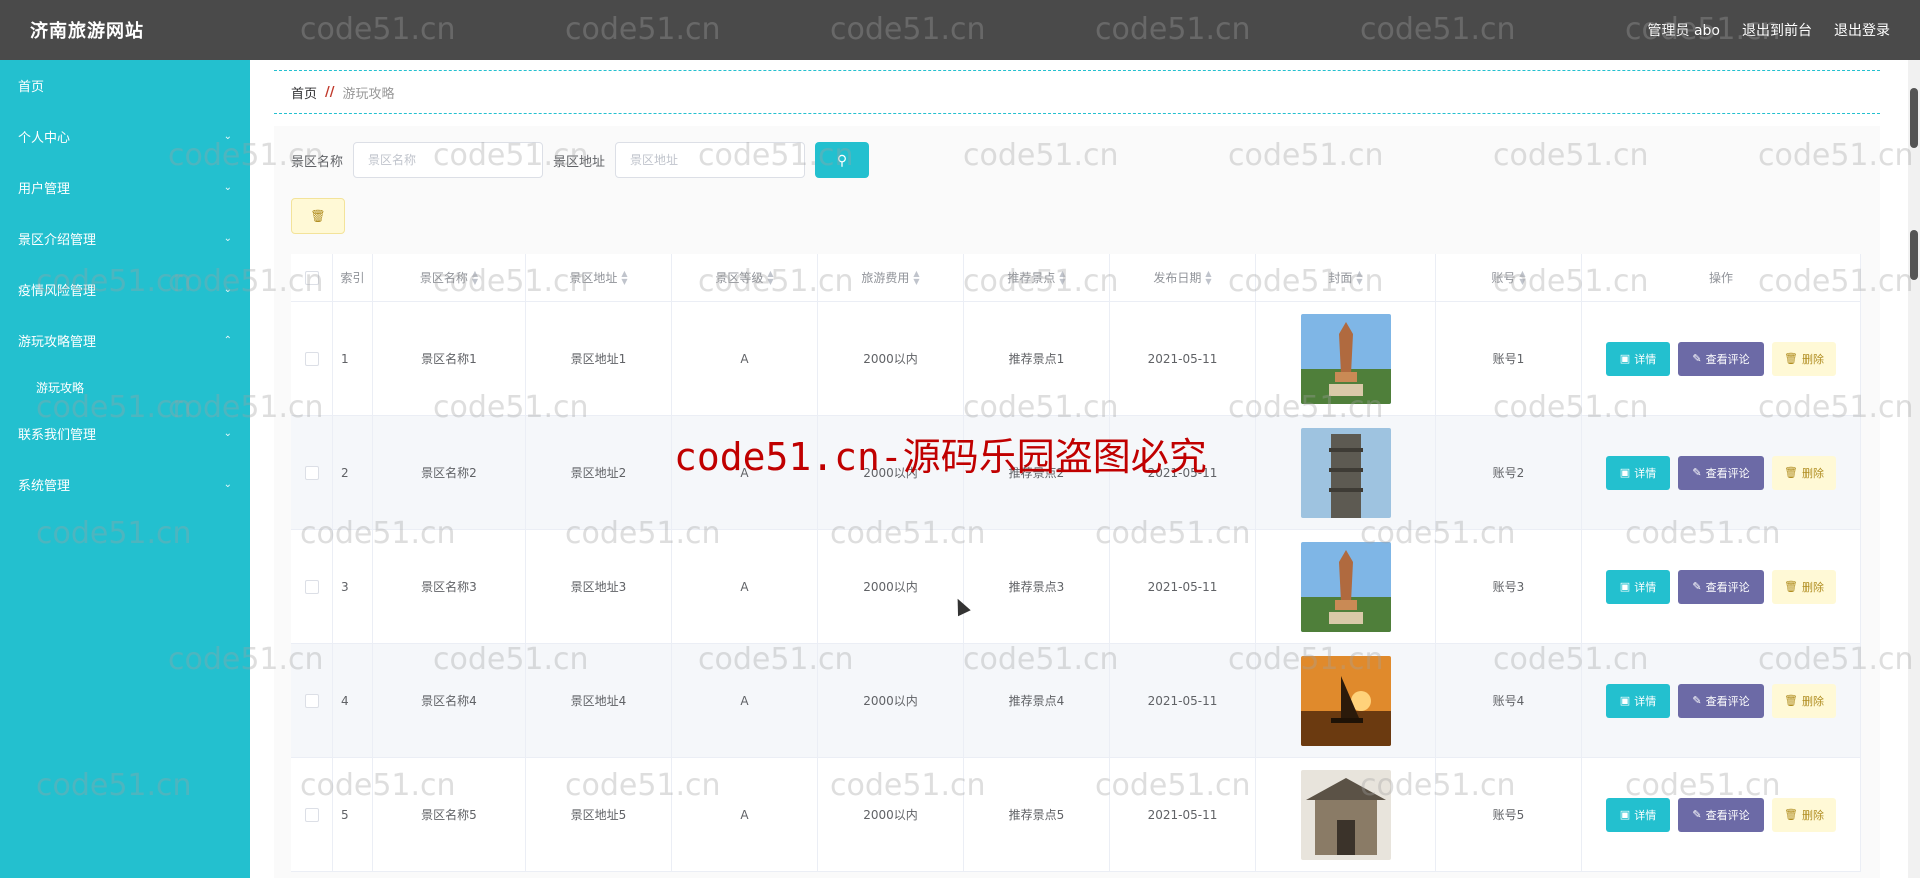 The height and width of the screenshot is (878, 1920). Describe the element at coordinates (1862, 30) in the screenshot. I see `logout-link: 退出登录` at that location.